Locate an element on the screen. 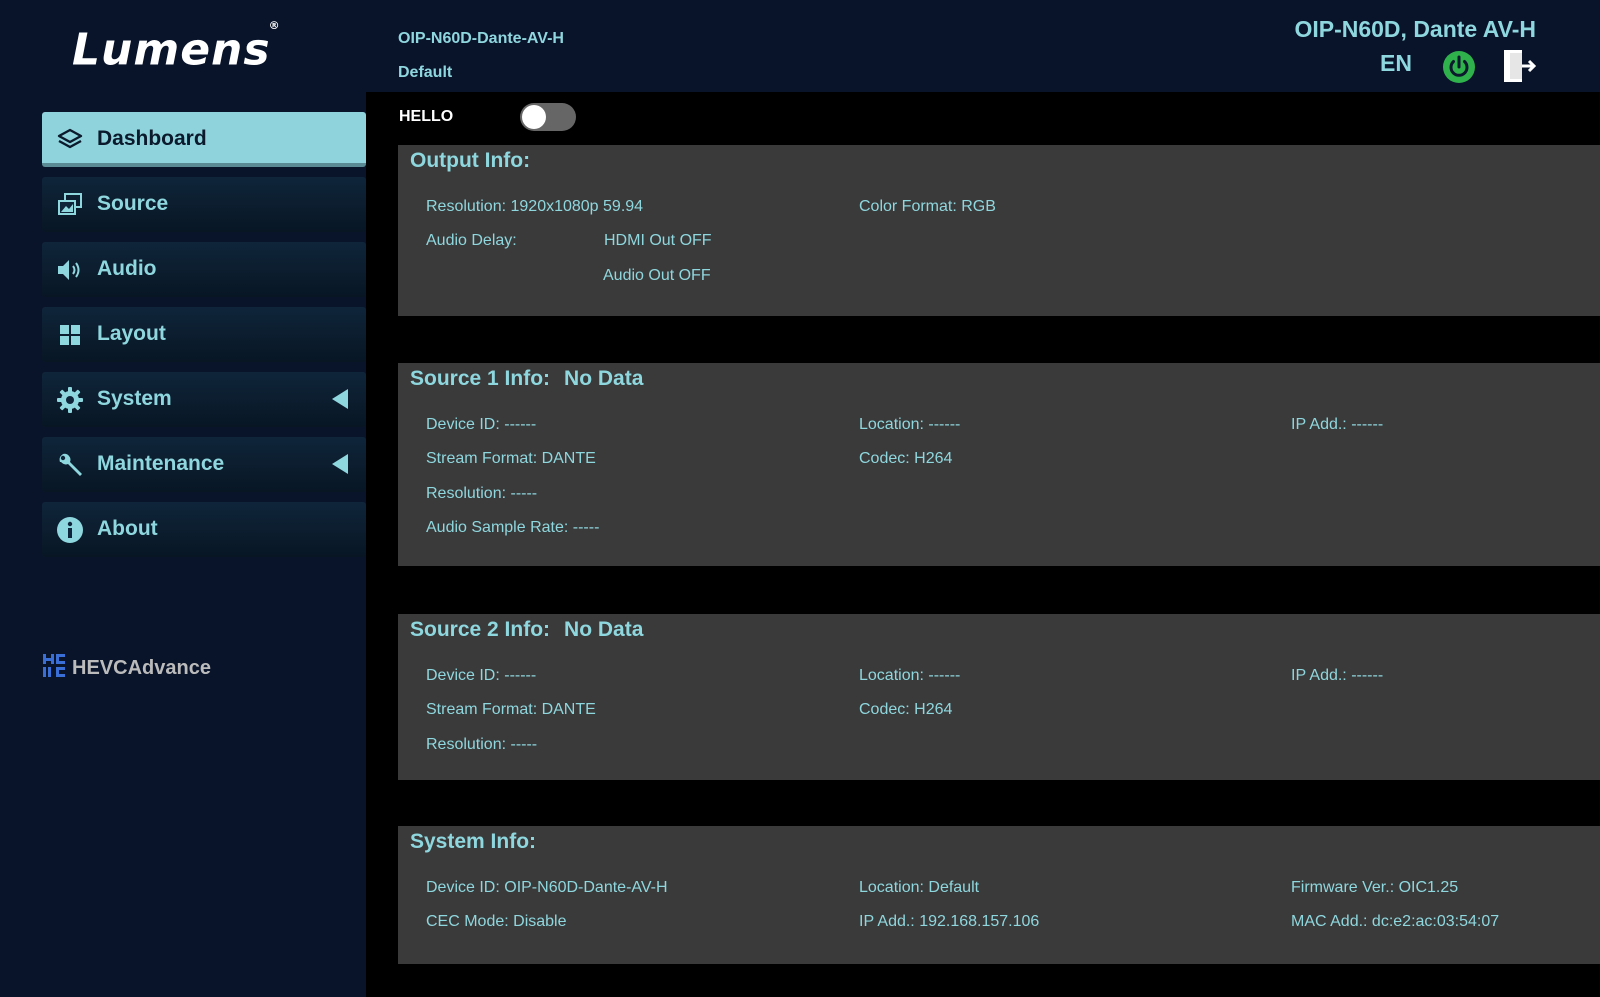  sidebar-item-maintenance: Maintenance is located at coordinates (204, 464).